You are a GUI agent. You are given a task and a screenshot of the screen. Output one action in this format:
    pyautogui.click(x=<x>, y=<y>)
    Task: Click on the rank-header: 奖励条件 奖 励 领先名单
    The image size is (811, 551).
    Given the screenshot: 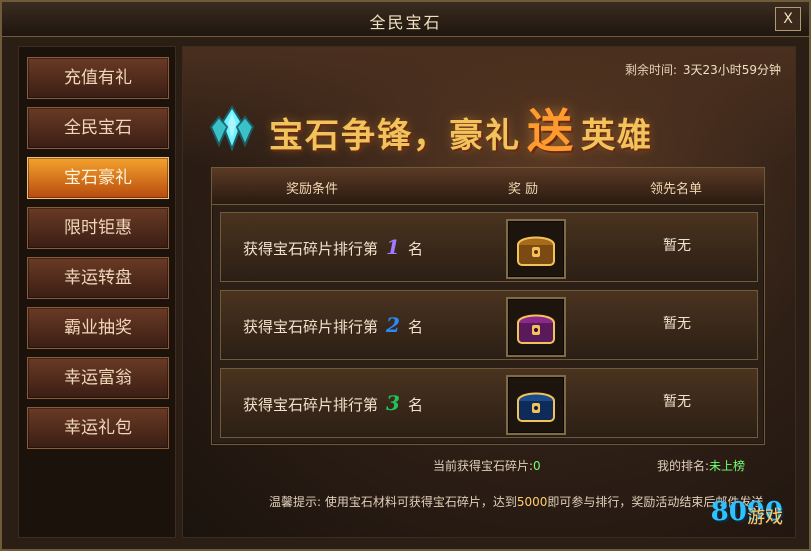 What is the action you would take?
    pyautogui.click(x=488, y=186)
    